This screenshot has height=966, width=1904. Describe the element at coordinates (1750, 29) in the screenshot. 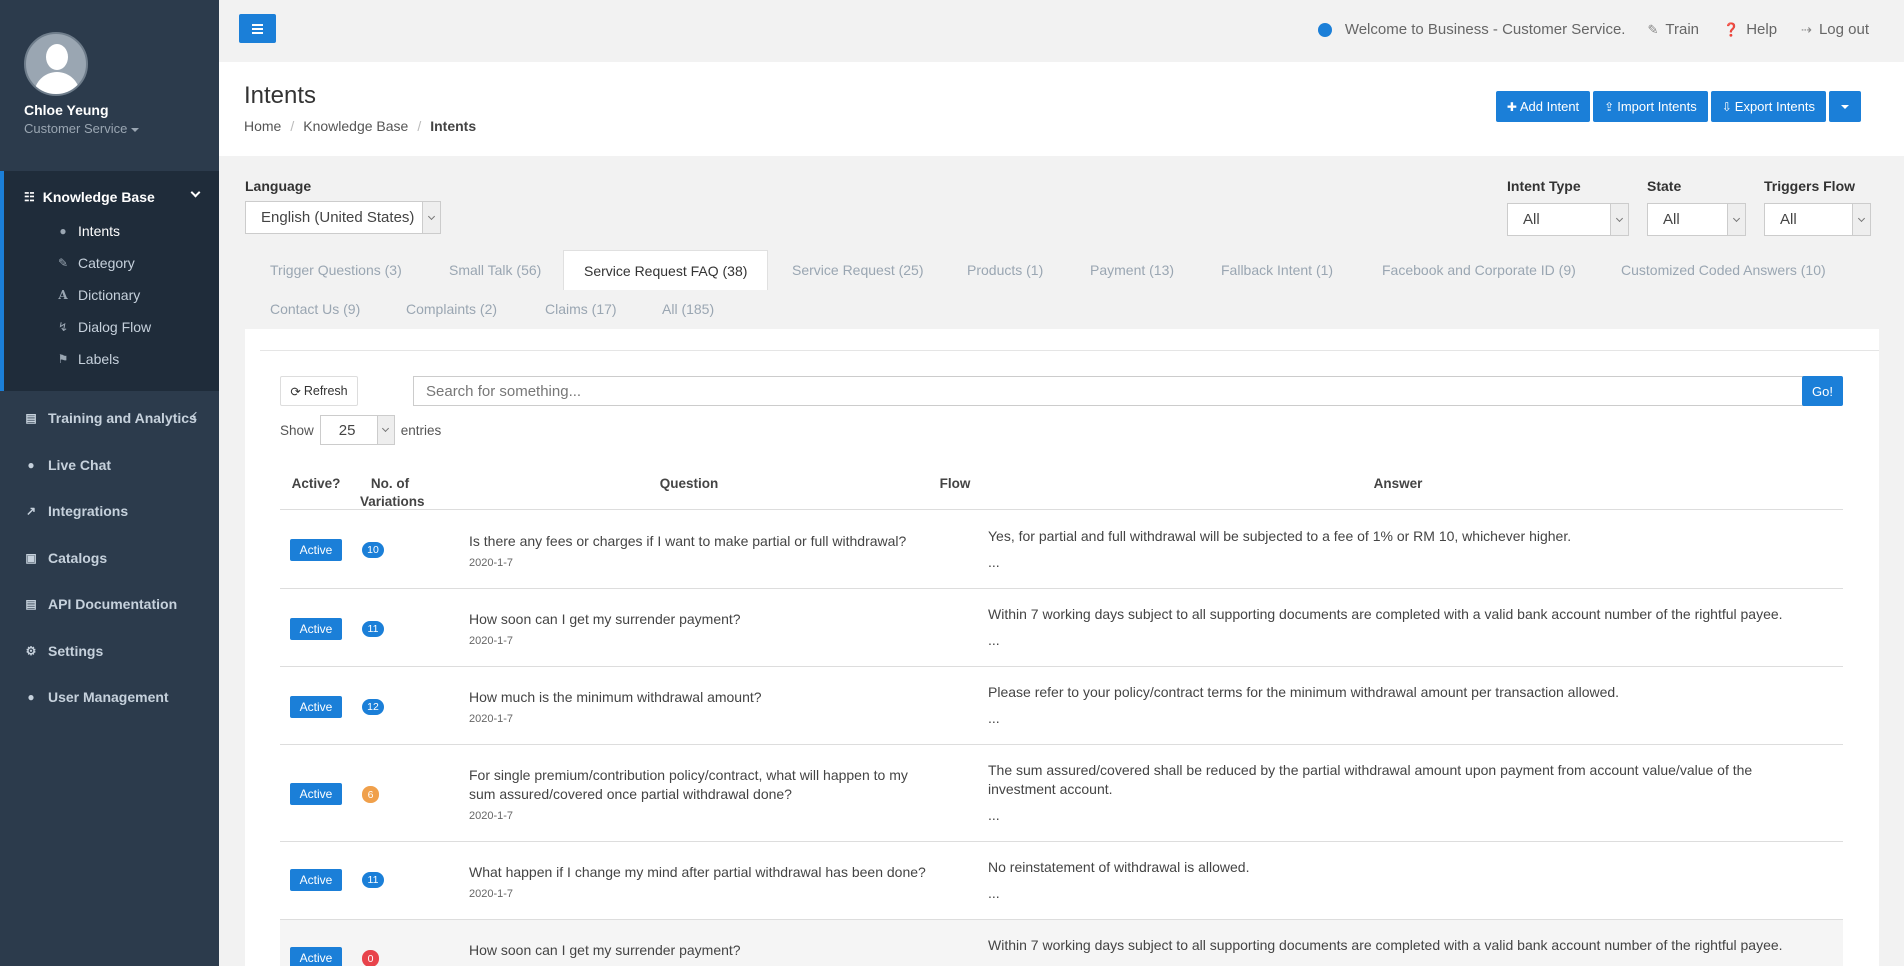

I see `help-link: ❓ Help` at that location.